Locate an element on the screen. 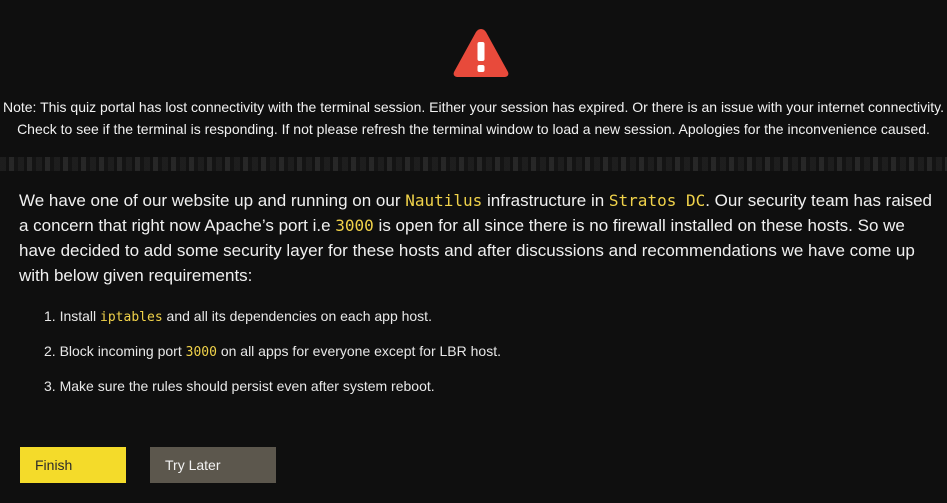  finish-button: Finish is located at coordinates (73, 465).